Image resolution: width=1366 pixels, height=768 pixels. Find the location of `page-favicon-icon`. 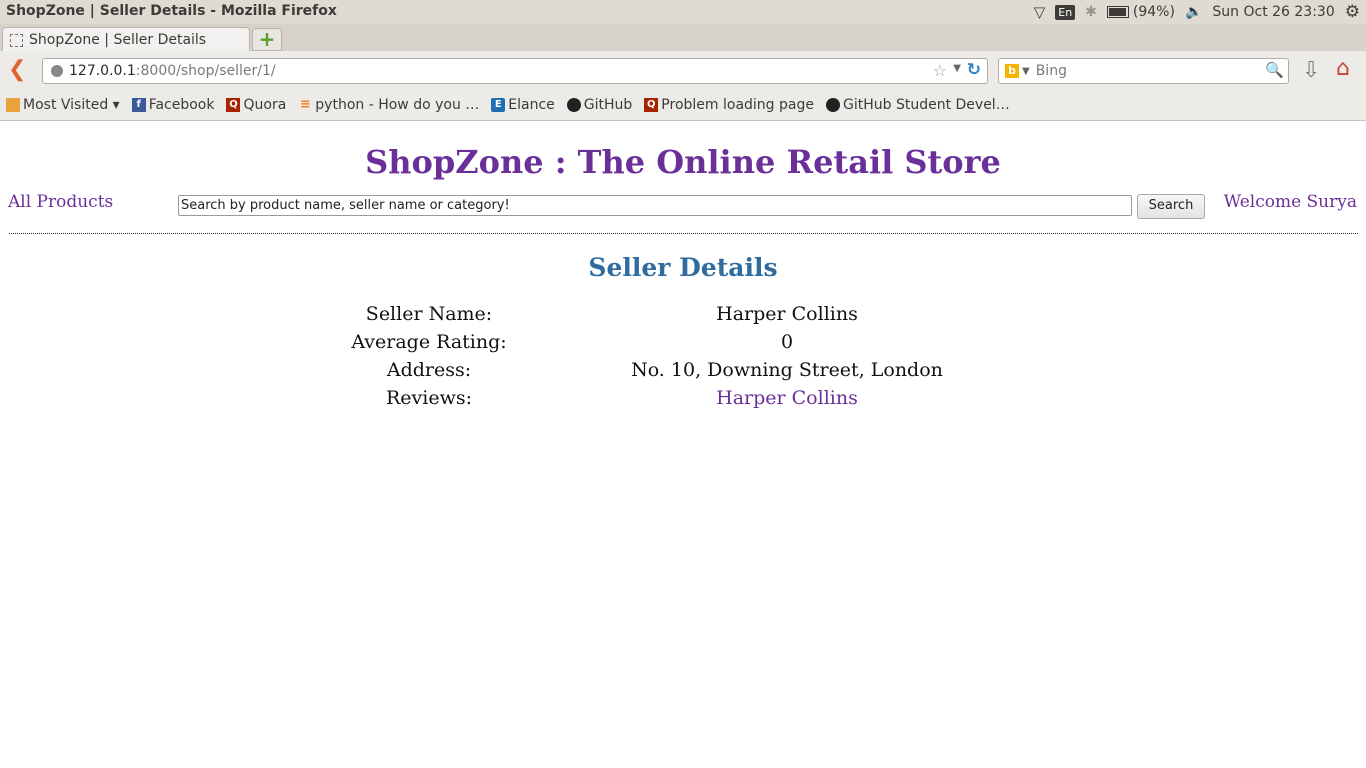

page-favicon-icon is located at coordinates (16, 40).